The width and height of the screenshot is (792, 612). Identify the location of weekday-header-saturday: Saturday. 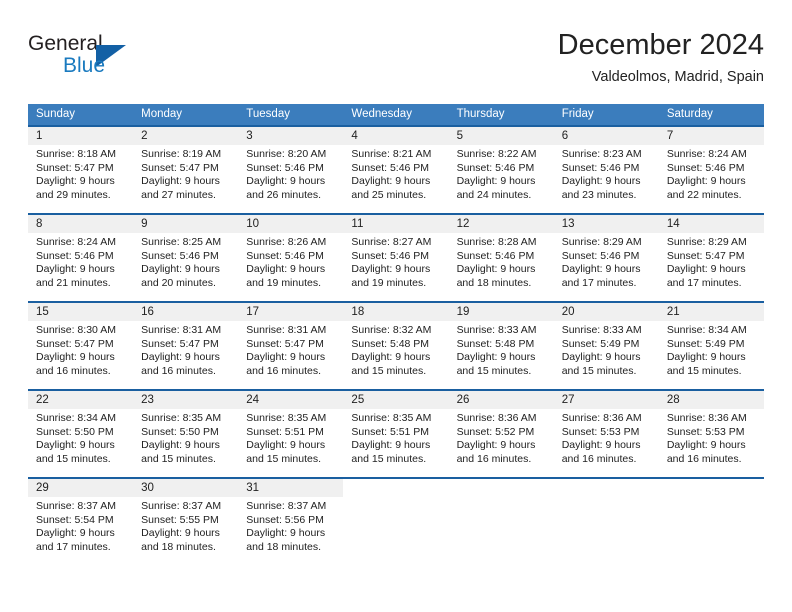
(689, 114).